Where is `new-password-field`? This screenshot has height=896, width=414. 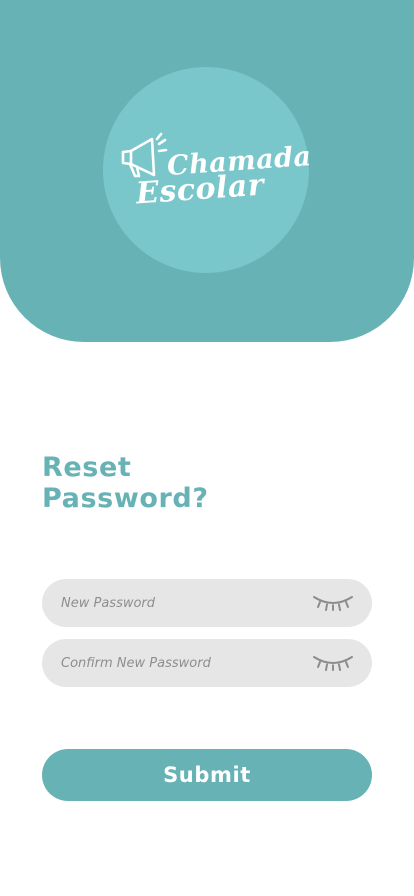 new-password-field is located at coordinates (207, 603).